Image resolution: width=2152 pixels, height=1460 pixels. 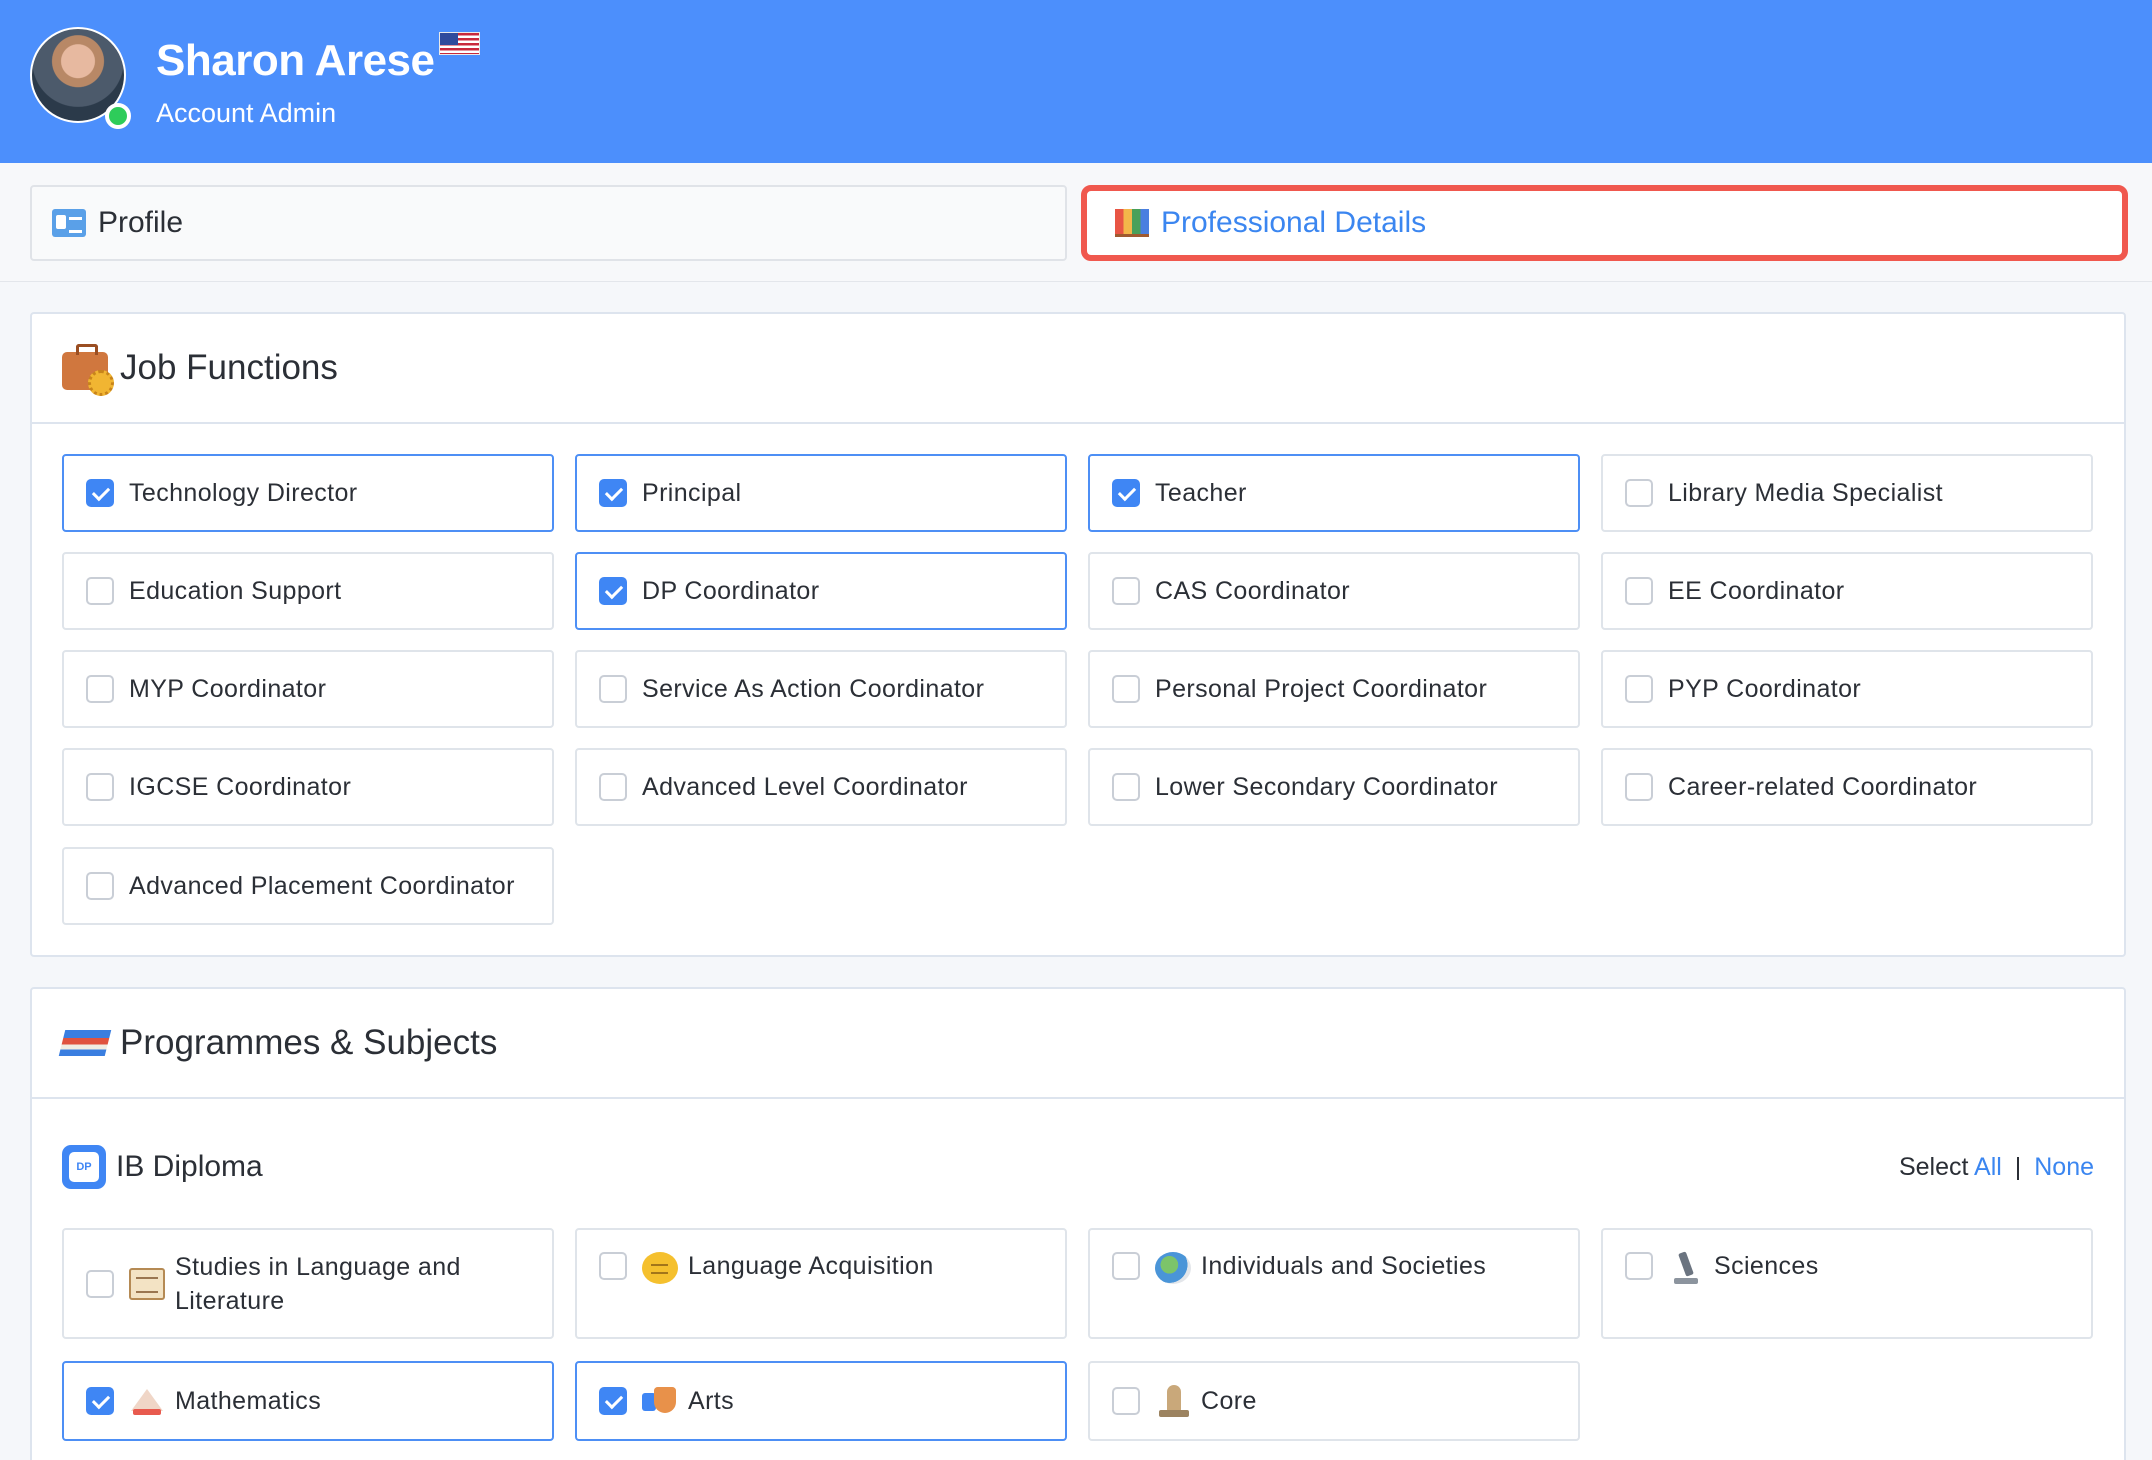 I want to click on job-label: Personal Project Coordinator, so click(x=1321, y=688).